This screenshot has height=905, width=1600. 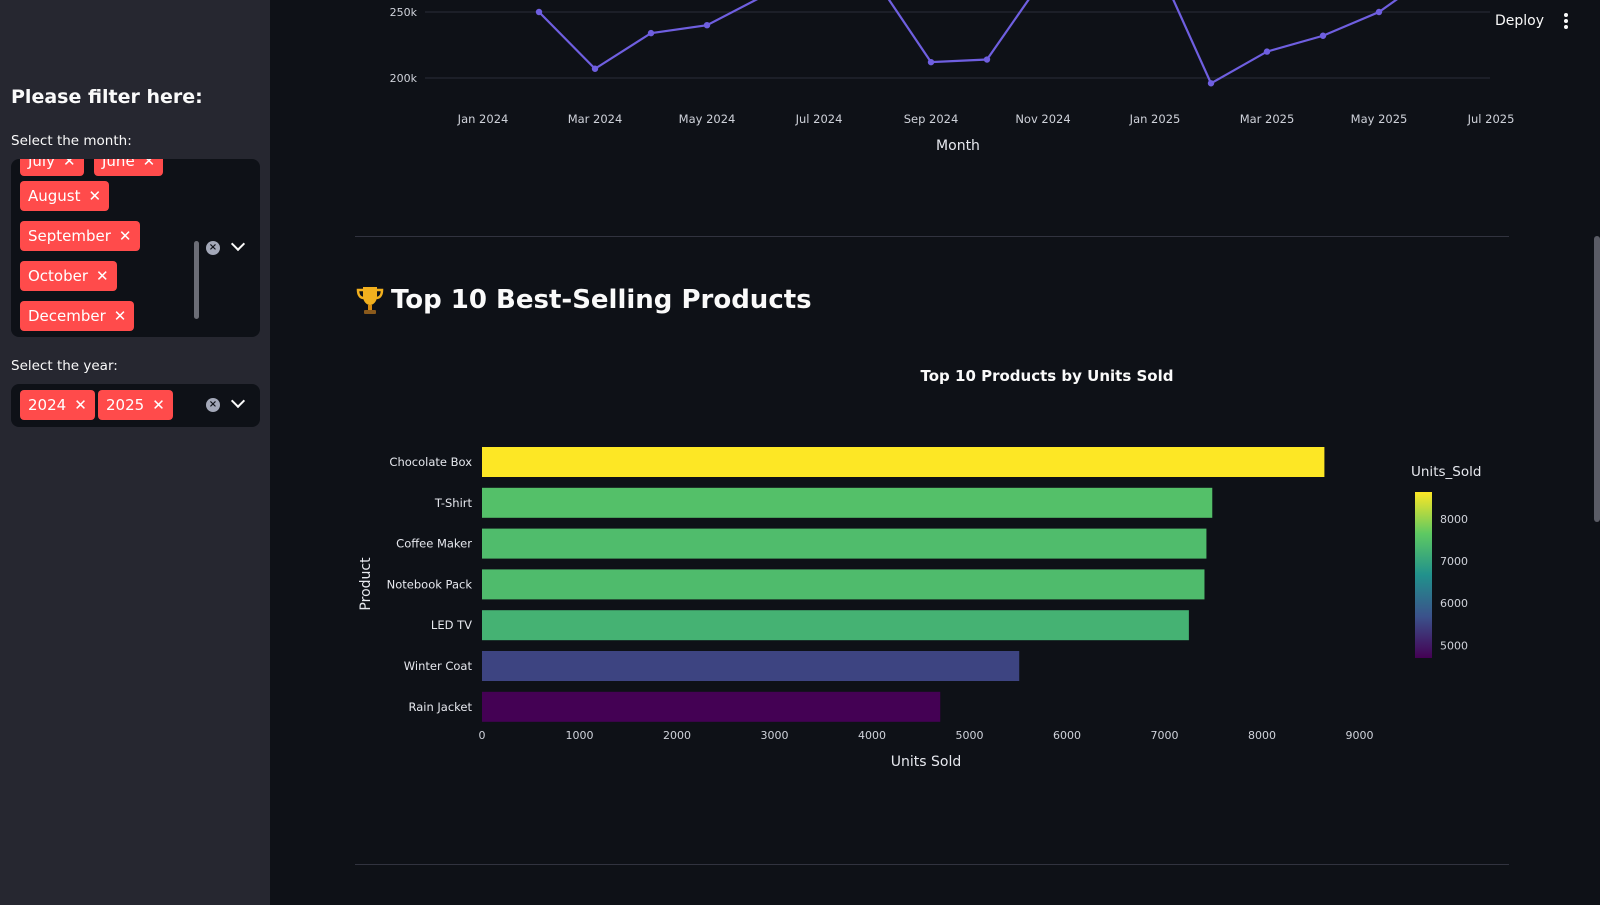 I want to click on chip-month: July ✕, so click(x=52, y=167).